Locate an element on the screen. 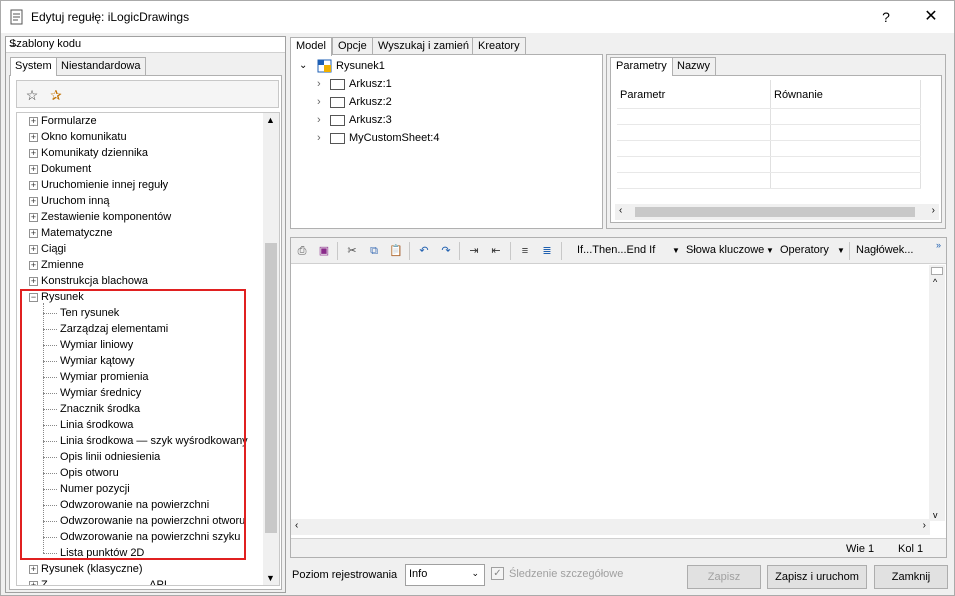 This screenshot has height=596, width=955. indent-icon: ⇥ is located at coordinates (474, 251).